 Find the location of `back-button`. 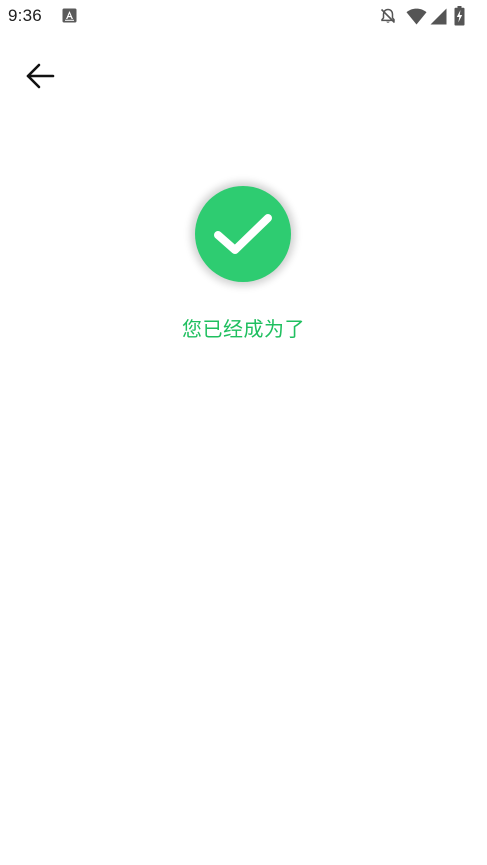

back-button is located at coordinates (40, 76).